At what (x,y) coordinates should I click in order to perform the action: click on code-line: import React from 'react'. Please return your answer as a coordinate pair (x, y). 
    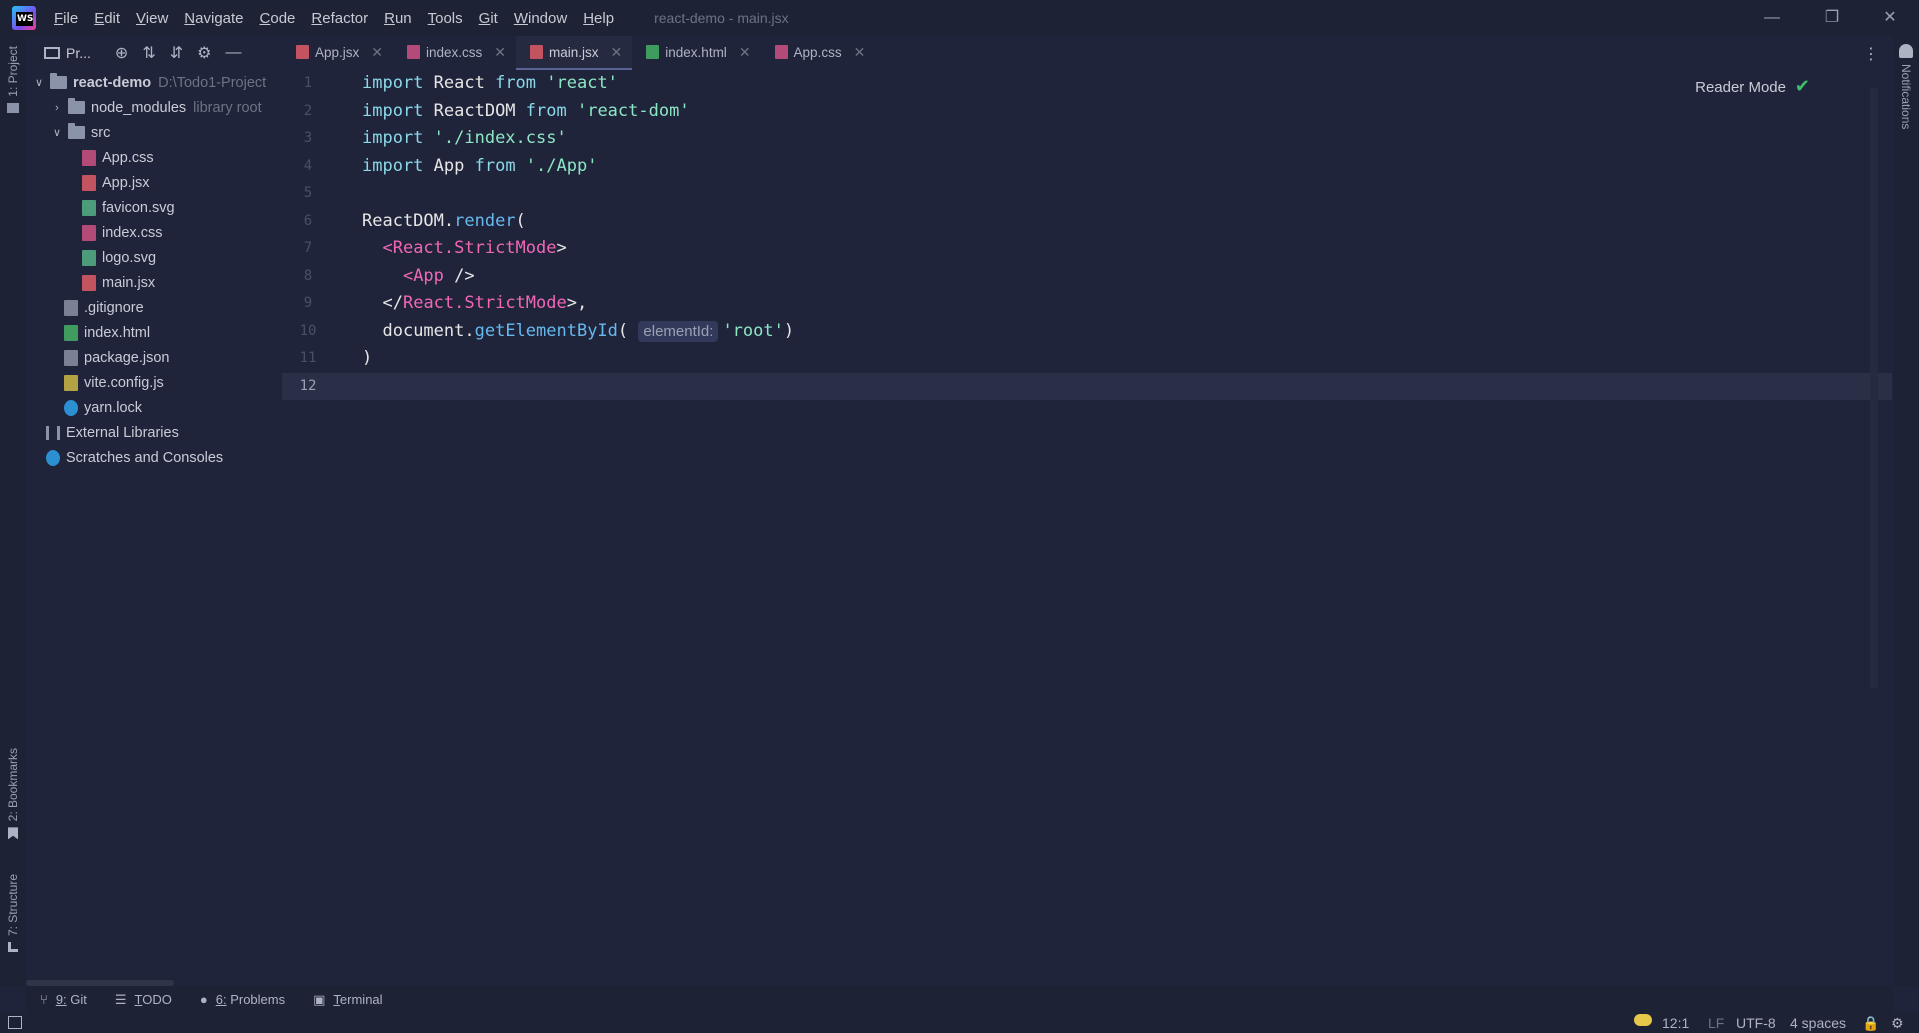
    Looking at the image, I should click on (578, 84).